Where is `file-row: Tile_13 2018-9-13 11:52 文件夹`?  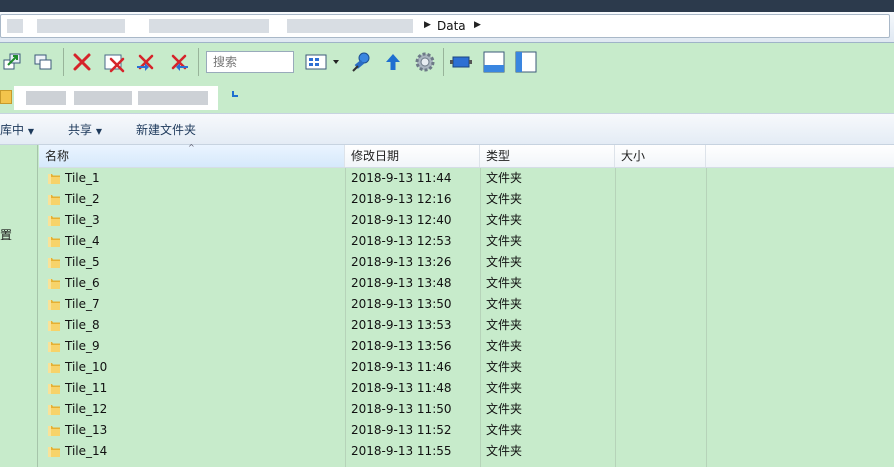 file-row: Tile_13 2018-9-13 11:52 文件夹 is located at coordinates (466, 430).